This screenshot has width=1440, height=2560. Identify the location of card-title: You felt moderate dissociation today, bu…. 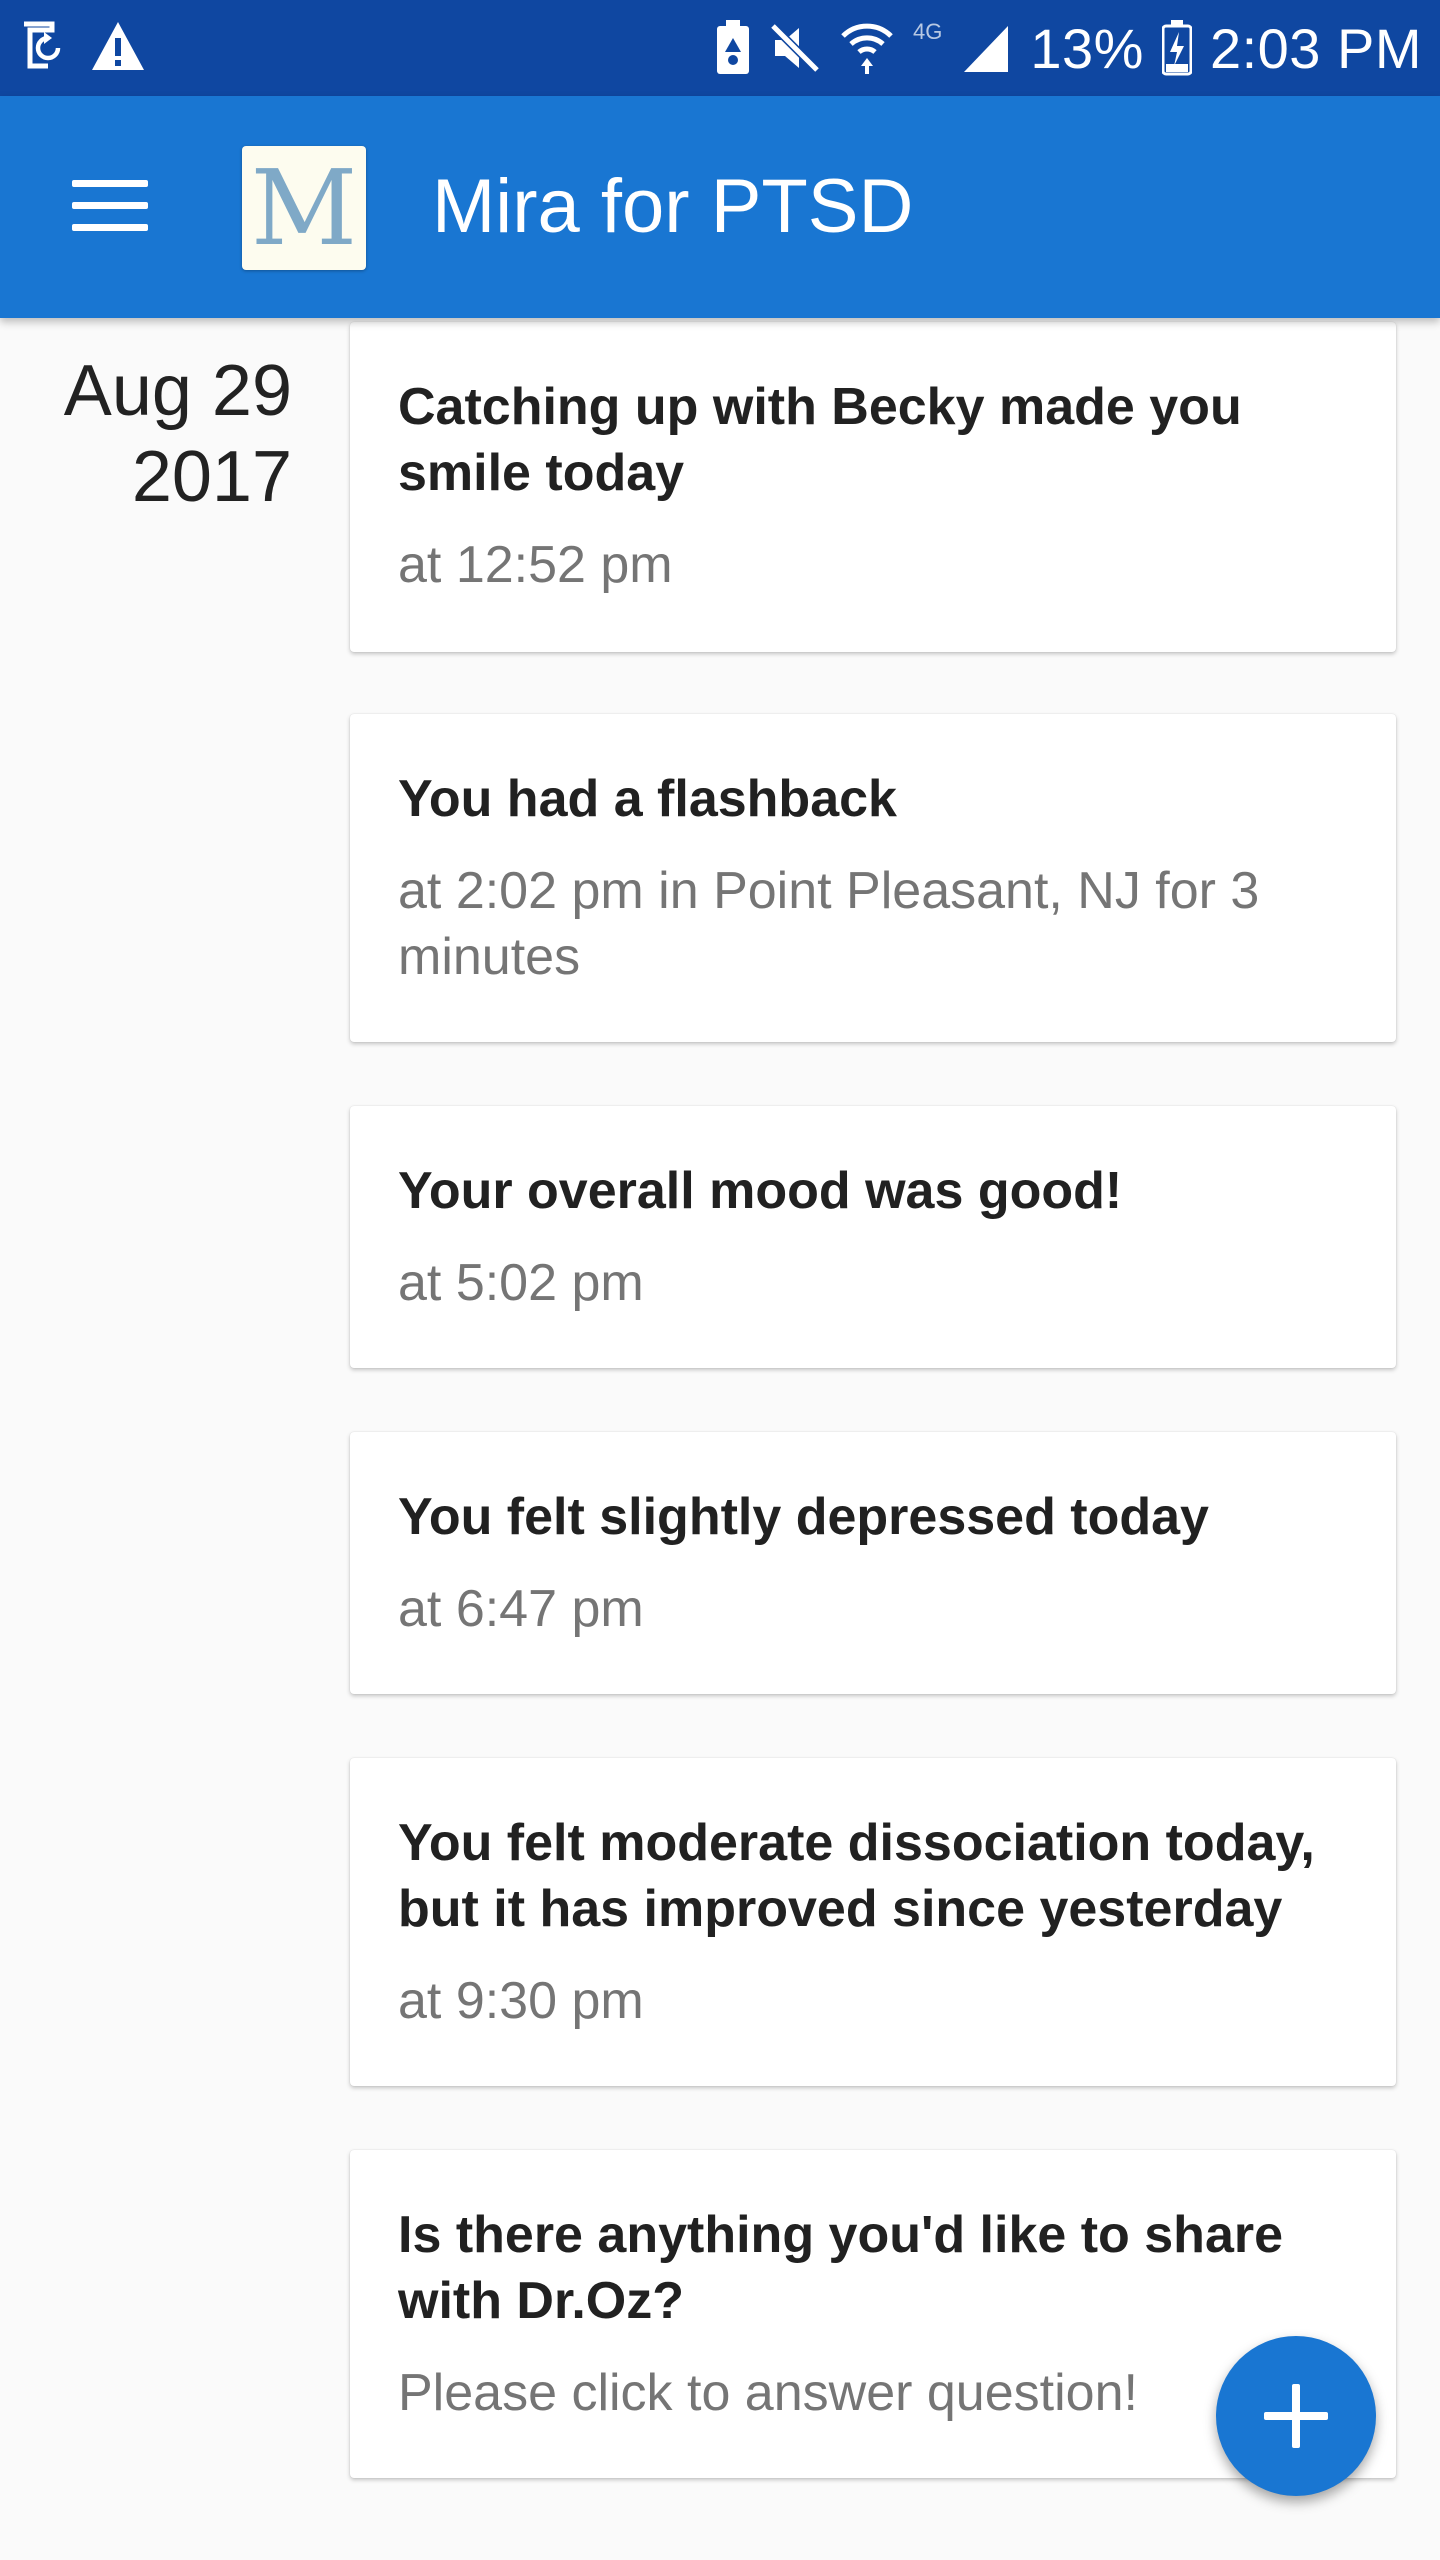
(856, 1876).